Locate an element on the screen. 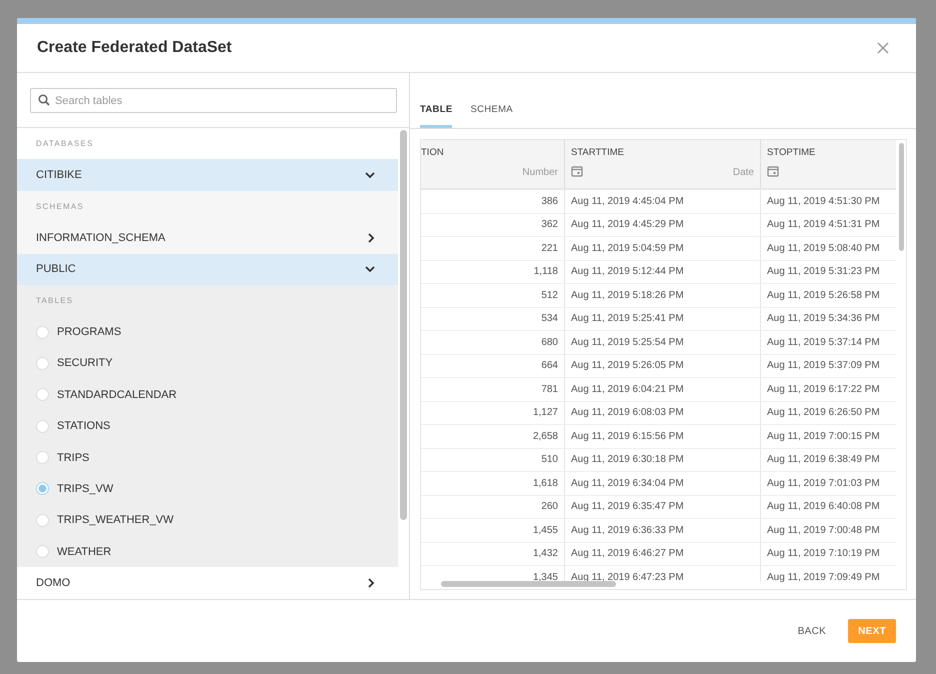 The height and width of the screenshot is (674, 936). table-cell-text: 2,658 is located at coordinates (545, 437).